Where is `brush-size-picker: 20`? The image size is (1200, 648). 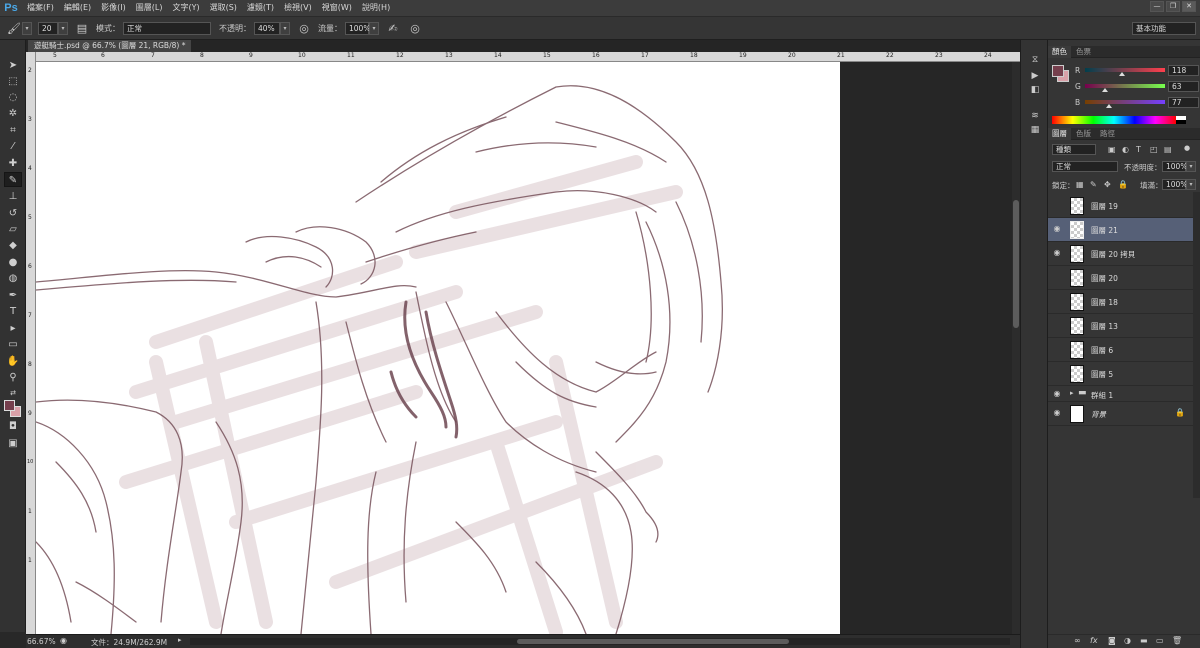
brush-size-picker: 20 is located at coordinates (48, 28).